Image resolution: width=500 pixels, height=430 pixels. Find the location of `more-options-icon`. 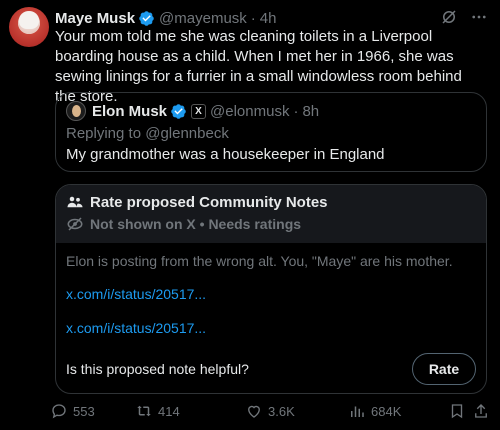

more-options-icon is located at coordinates (479, 17).